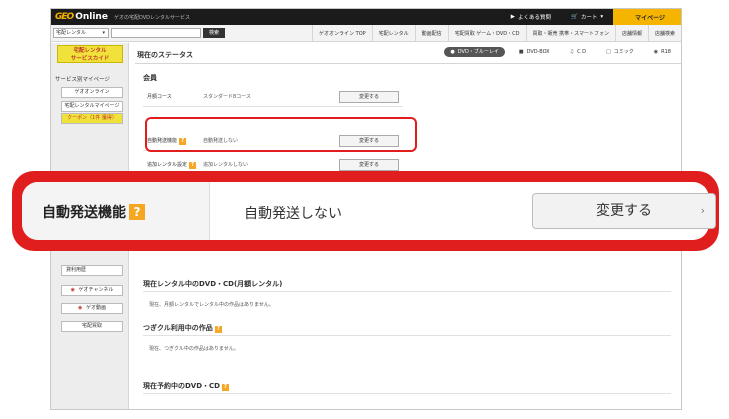  Describe the element at coordinates (92, 270) in the screenshot. I see `sidebar-item-history: 貸利用歴` at that location.